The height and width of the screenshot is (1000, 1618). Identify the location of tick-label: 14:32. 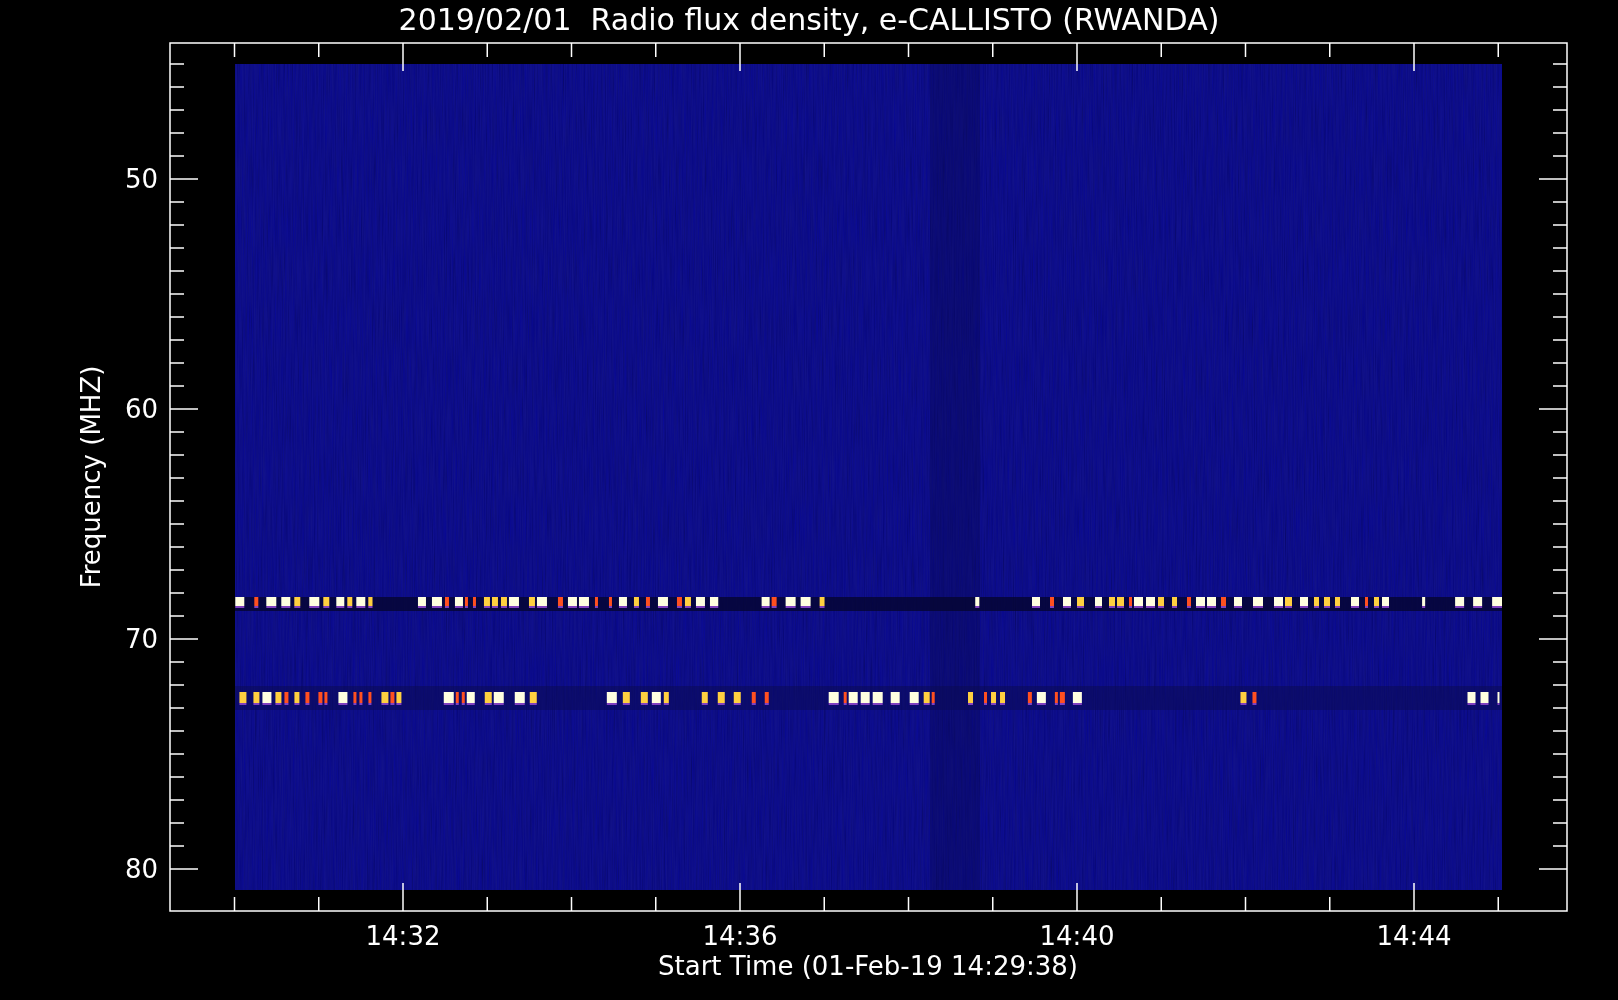
(403, 936).